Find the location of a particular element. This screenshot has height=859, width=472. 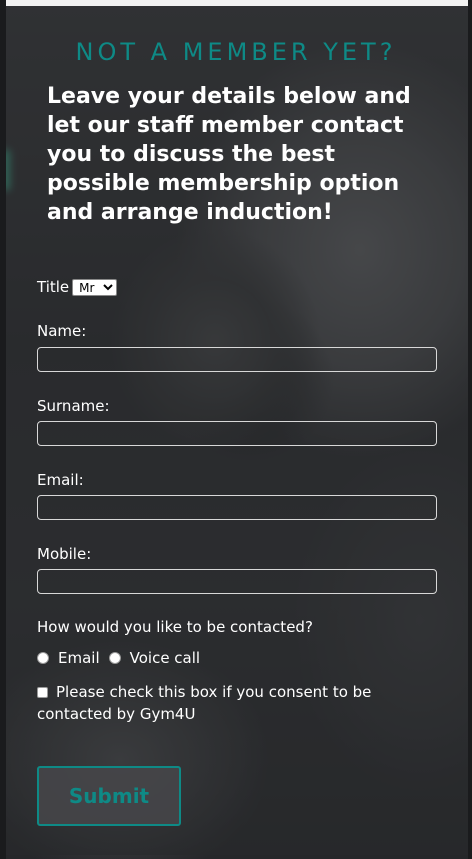

title-label: Title is located at coordinates (53, 287).